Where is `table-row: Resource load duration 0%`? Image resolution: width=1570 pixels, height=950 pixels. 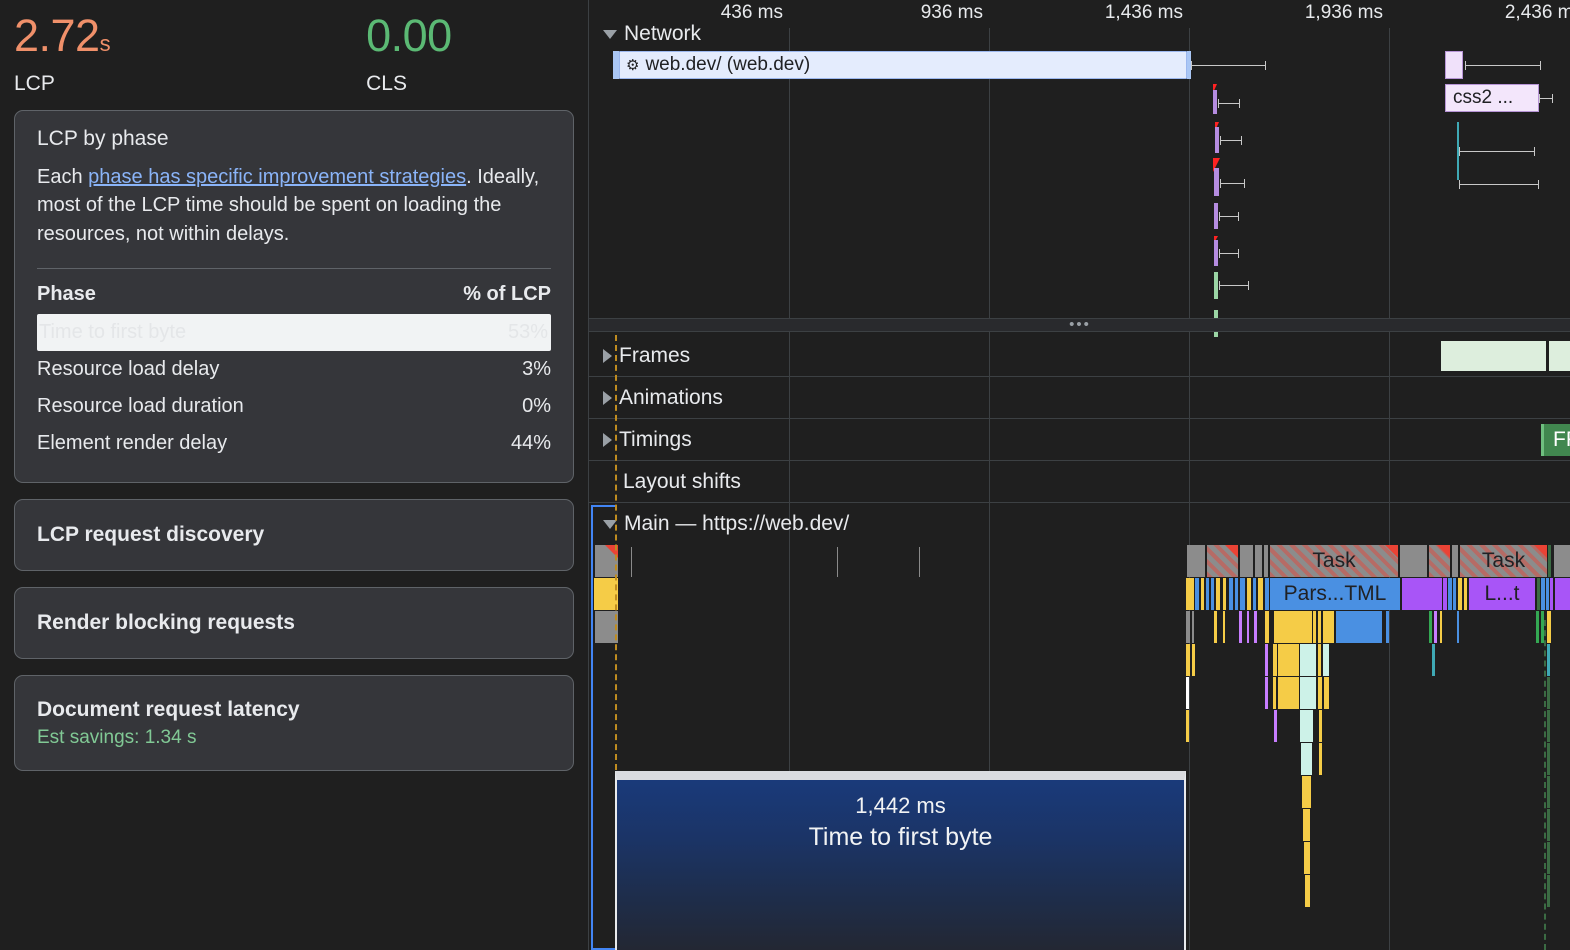
table-row: Resource load duration 0% is located at coordinates (294, 406).